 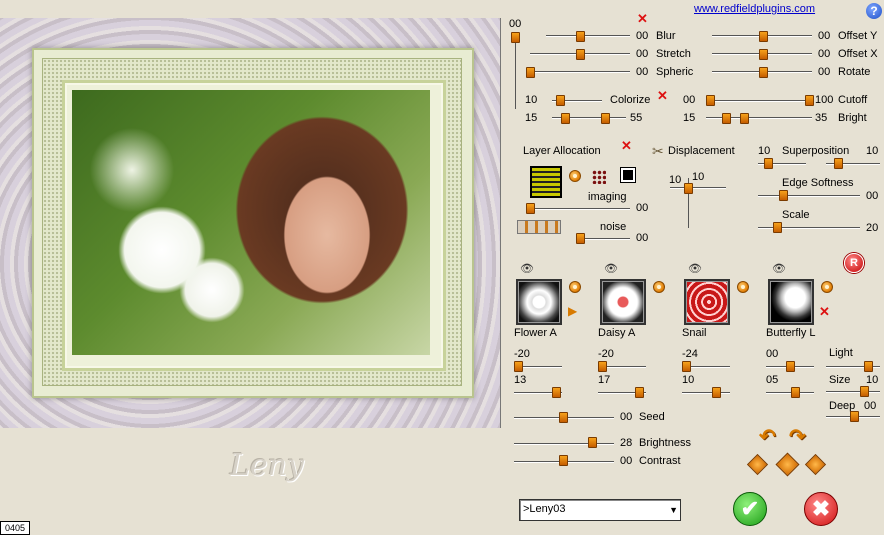 I want to click on cancel-button: ✖, so click(x=821, y=509).